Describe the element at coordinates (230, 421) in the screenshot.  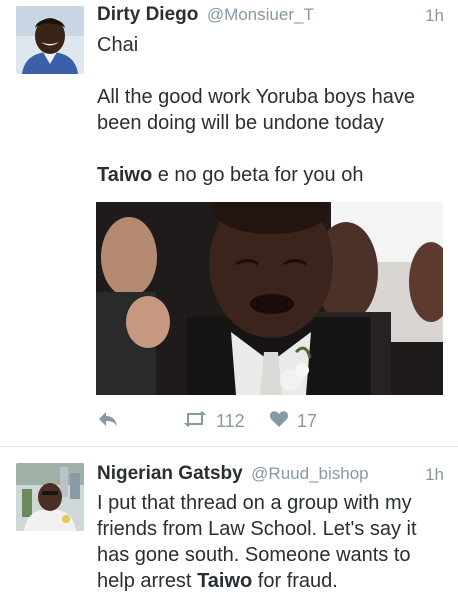
I see `retweet-count: 112` at that location.